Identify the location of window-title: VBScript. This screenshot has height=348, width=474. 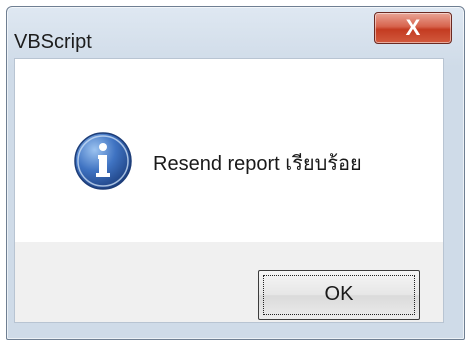
(53, 42).